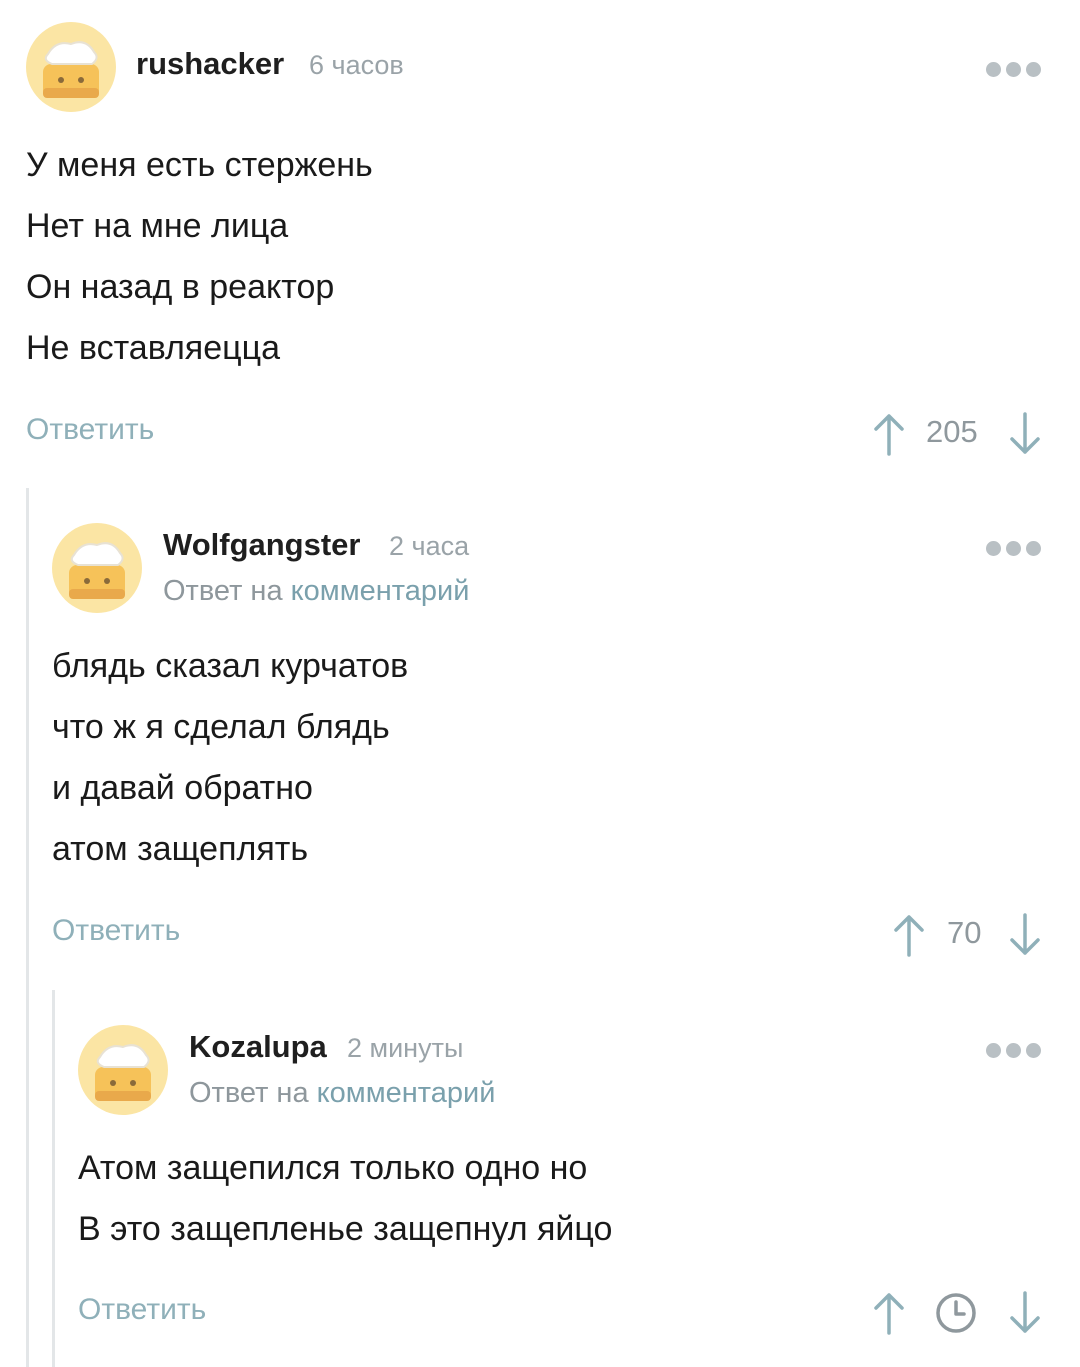 This screenshot has width=1080, height=1367. I want to click on rating-score: 205, so click(952, 431).